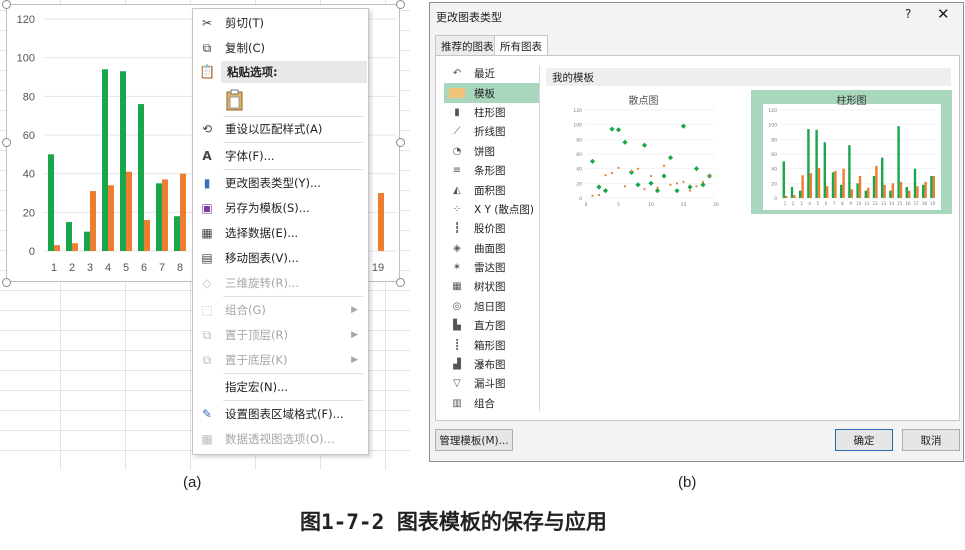 The image size is (965, 550). I want to click on y-tick-label: 100, so click(26, 59).